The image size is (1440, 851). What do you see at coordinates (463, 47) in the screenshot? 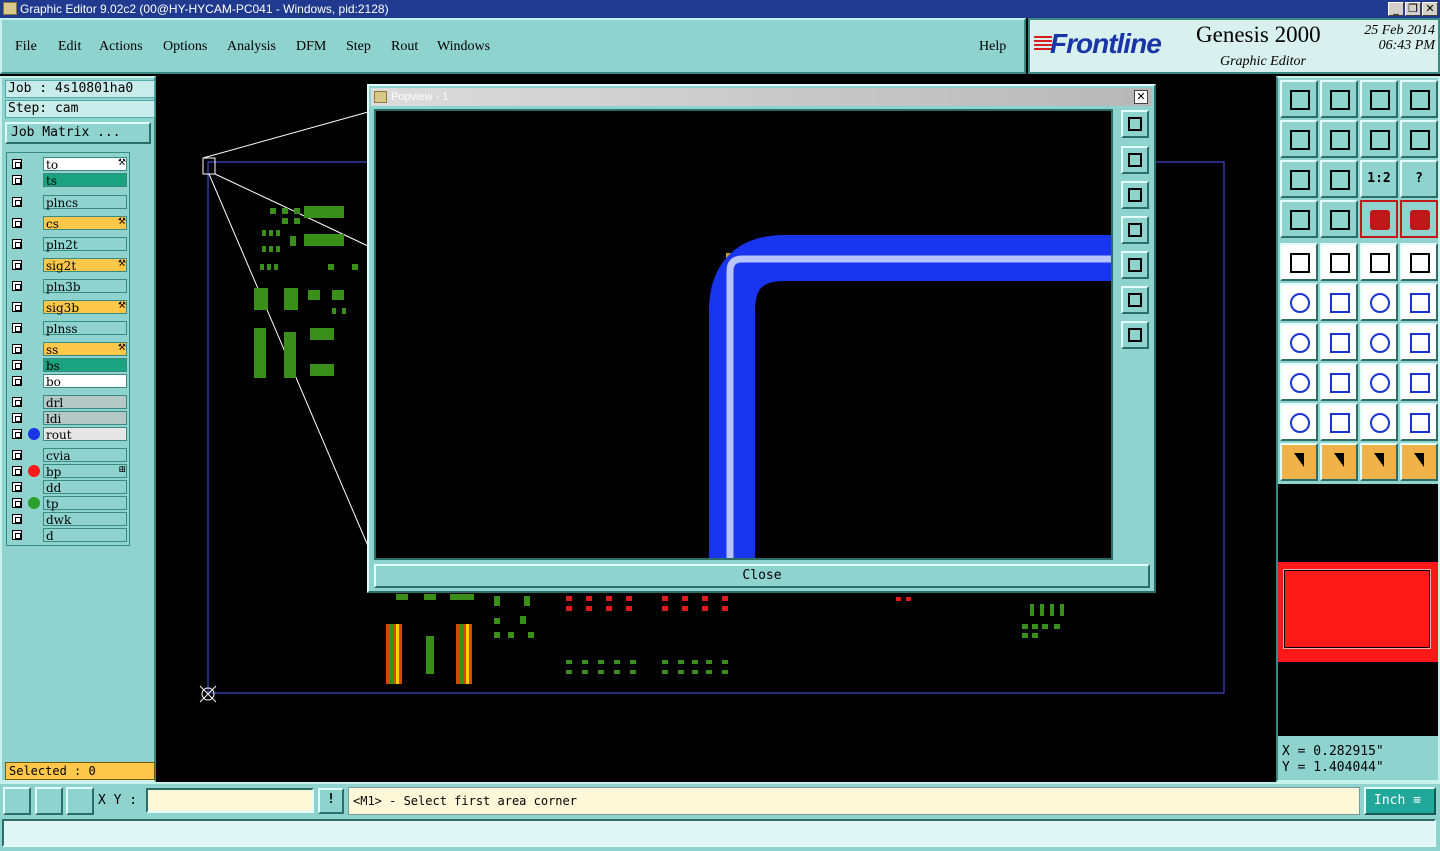
I see `menu-windows: Windows` at bounding box center [463, 47].